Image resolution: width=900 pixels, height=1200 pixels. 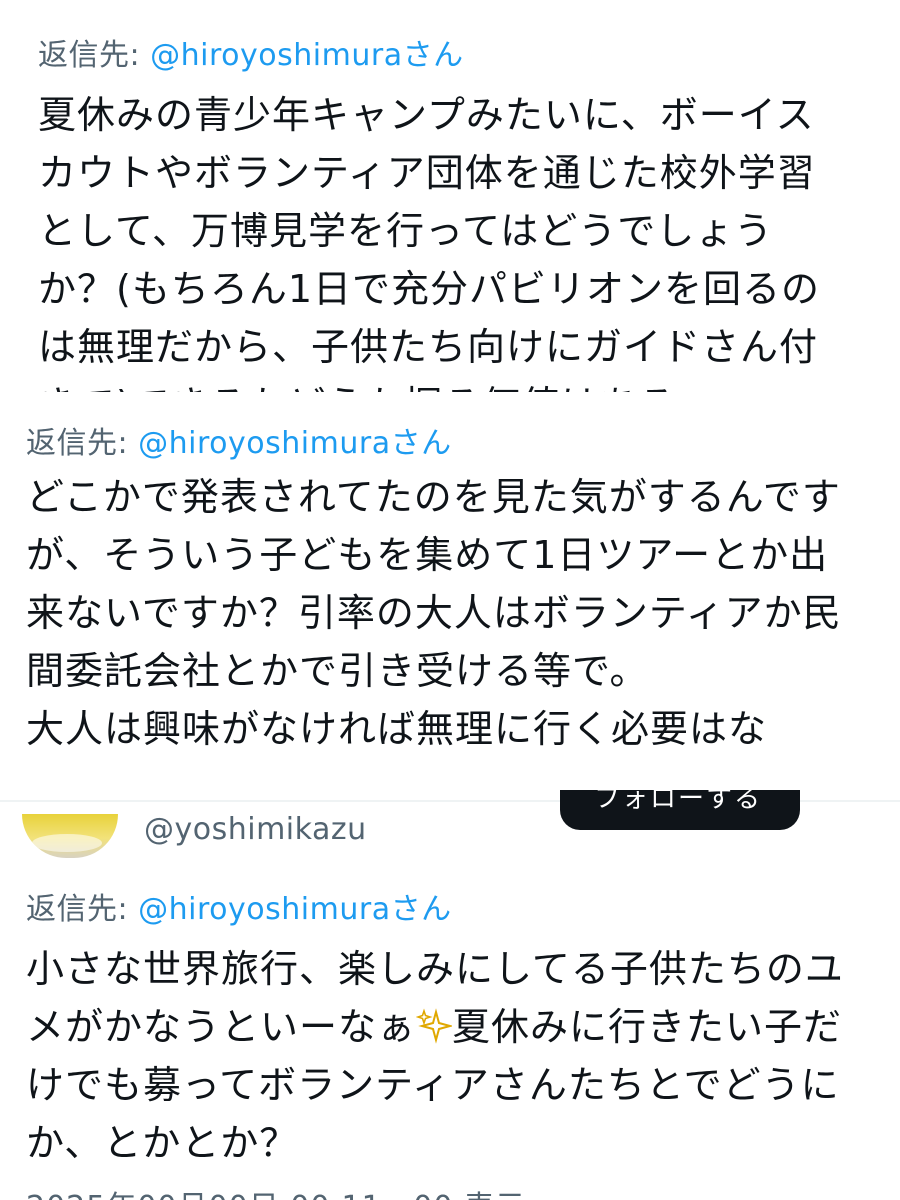 What do you see at coordinates (255, 829) in the screenshot?
I see `user-handle: @yoshimikazu` at bounding box center [255, 829].